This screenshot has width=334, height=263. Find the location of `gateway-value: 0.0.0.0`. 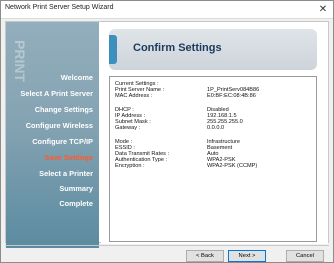

gateway-value: 0.0.0.0 is located at coordinates (216, 128).